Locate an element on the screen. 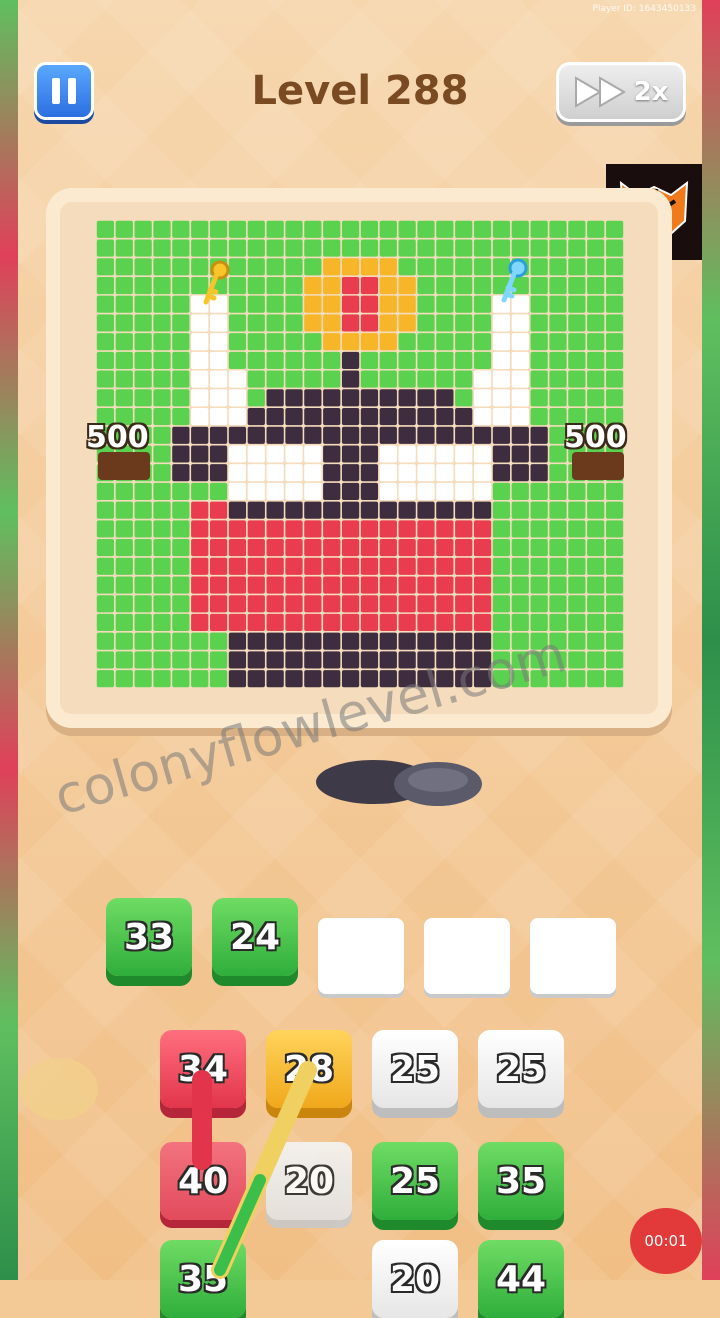  speed-label: 2x is located at coordinates (651, 92).